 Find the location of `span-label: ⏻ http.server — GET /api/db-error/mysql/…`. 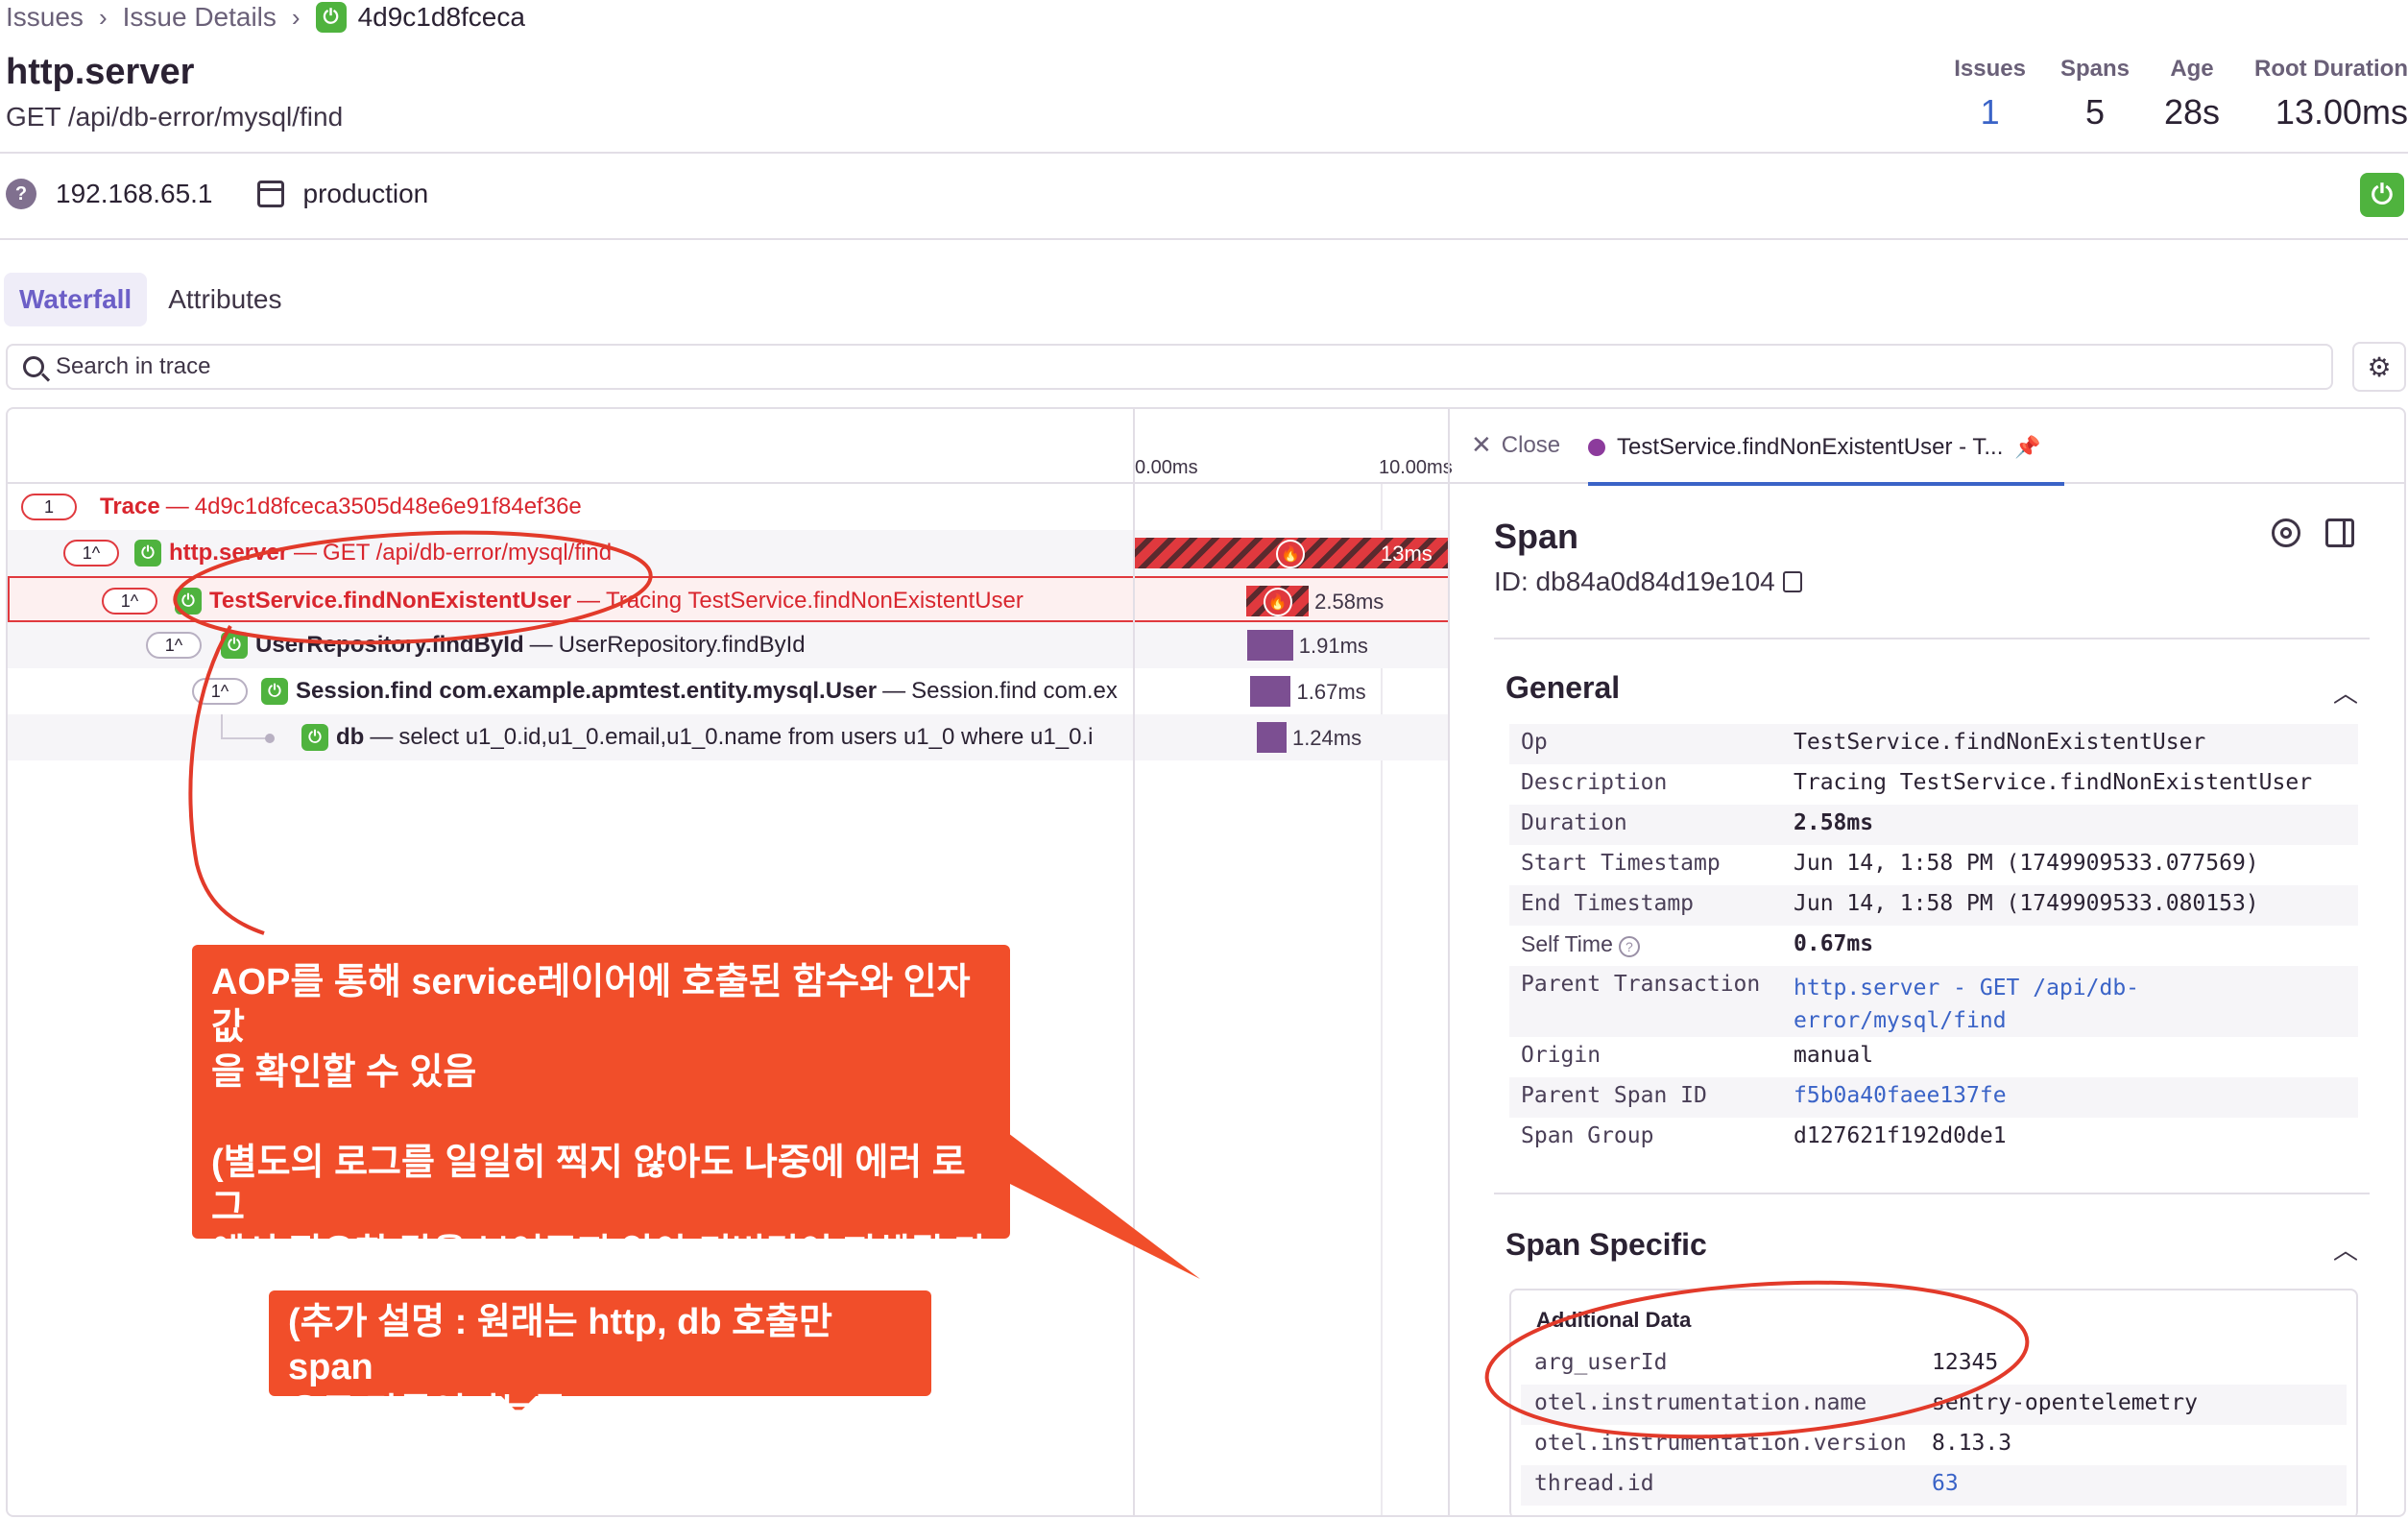

span-label: ⏻ http.server — GET /api/db-error/mysql/… is located at coordinates (373, 553).